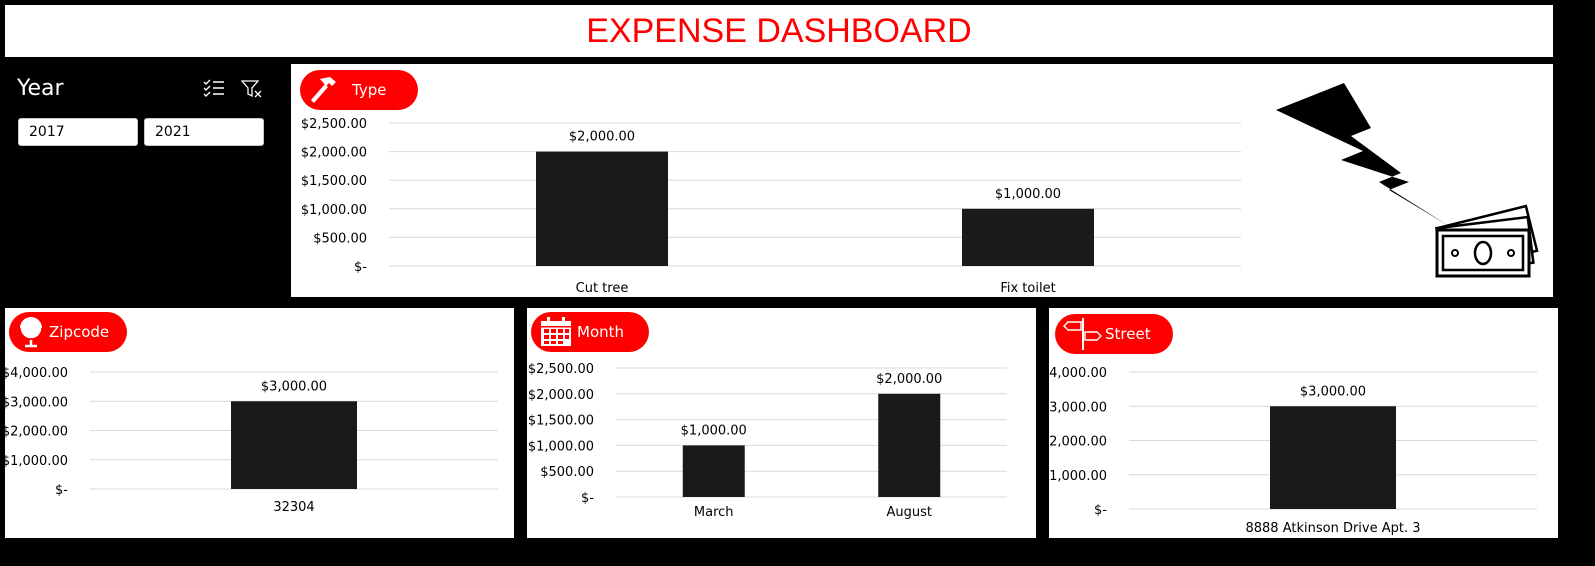 The image size is (1595, 566). What do you see at coordinates (61, 490) in the screenshot?
I see `zipcode-ytick-label: $-` at bounding box center [61, 490].